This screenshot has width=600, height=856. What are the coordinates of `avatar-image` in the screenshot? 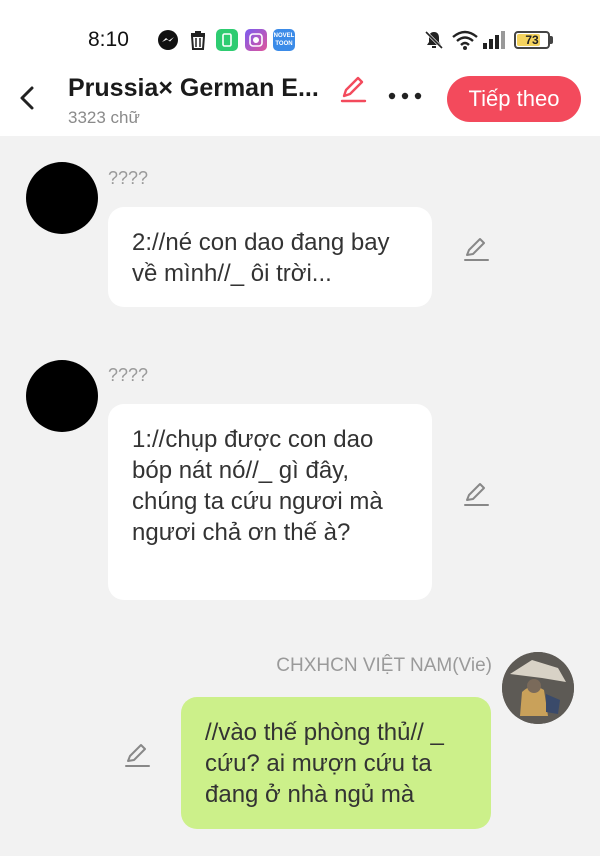 It's located at (538, 688).